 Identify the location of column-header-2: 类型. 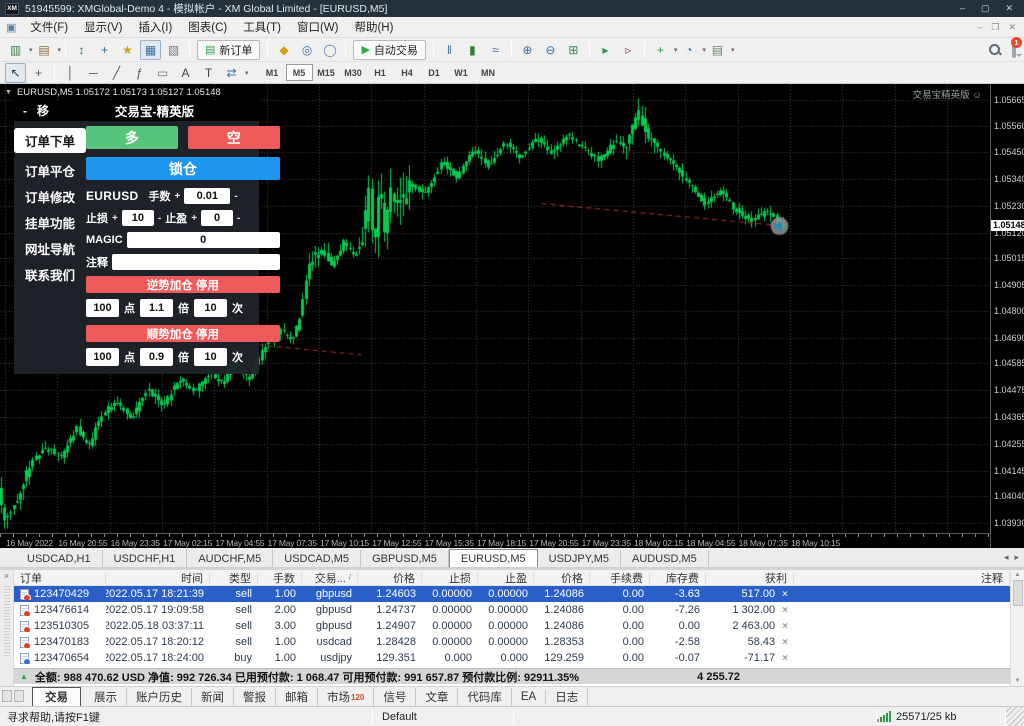
(234, 577).